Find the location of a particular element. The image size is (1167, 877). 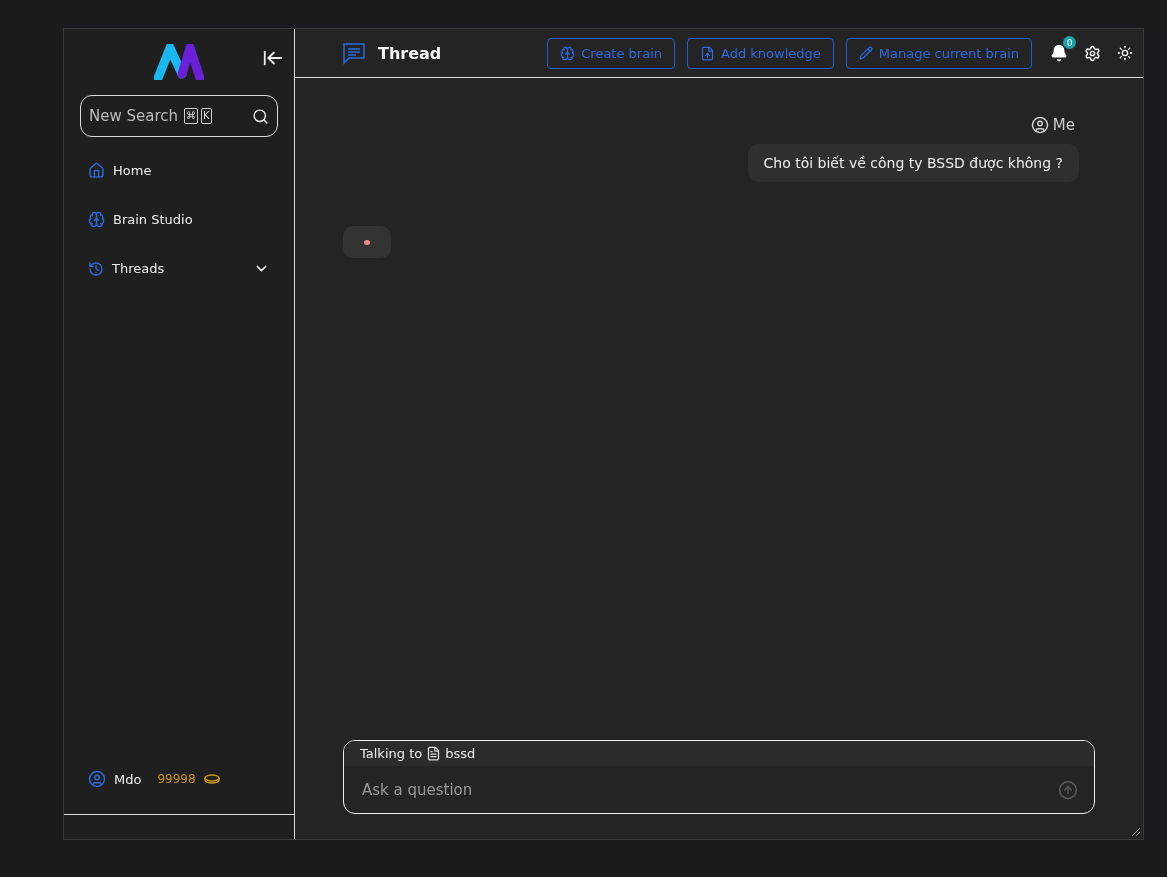

history-icon is located at coordinates (96, 268).